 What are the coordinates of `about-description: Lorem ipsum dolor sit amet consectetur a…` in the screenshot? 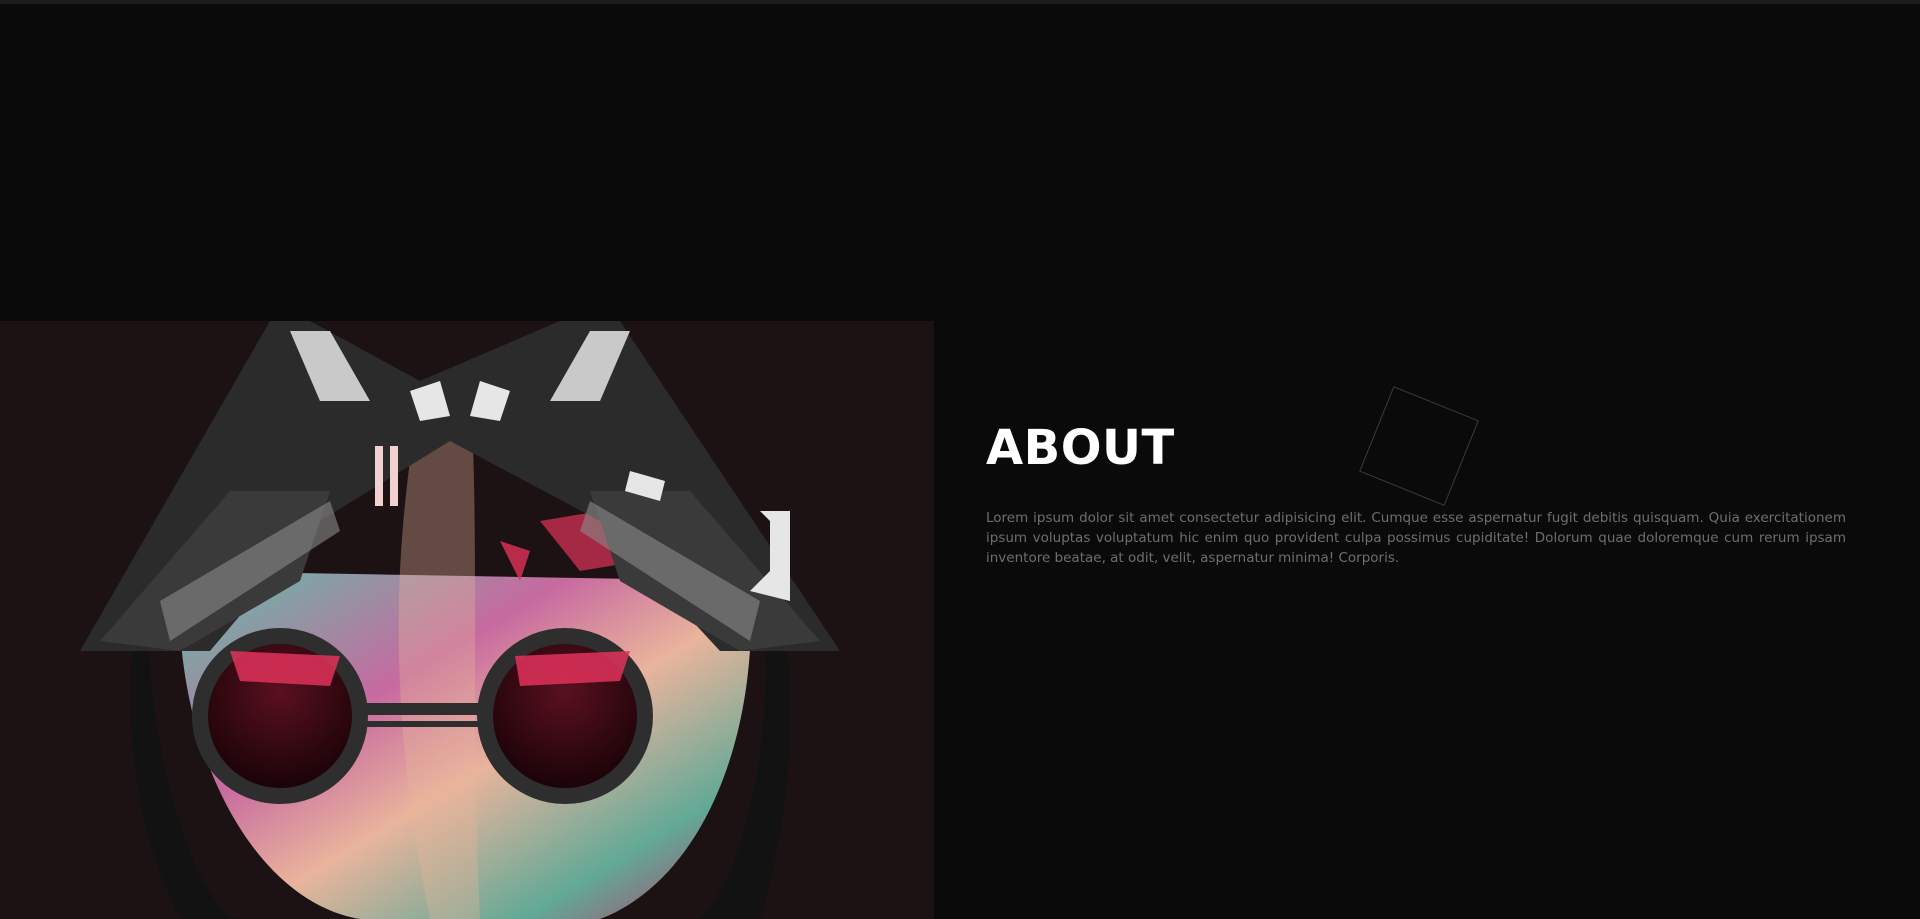 It's located at (1416, 538).